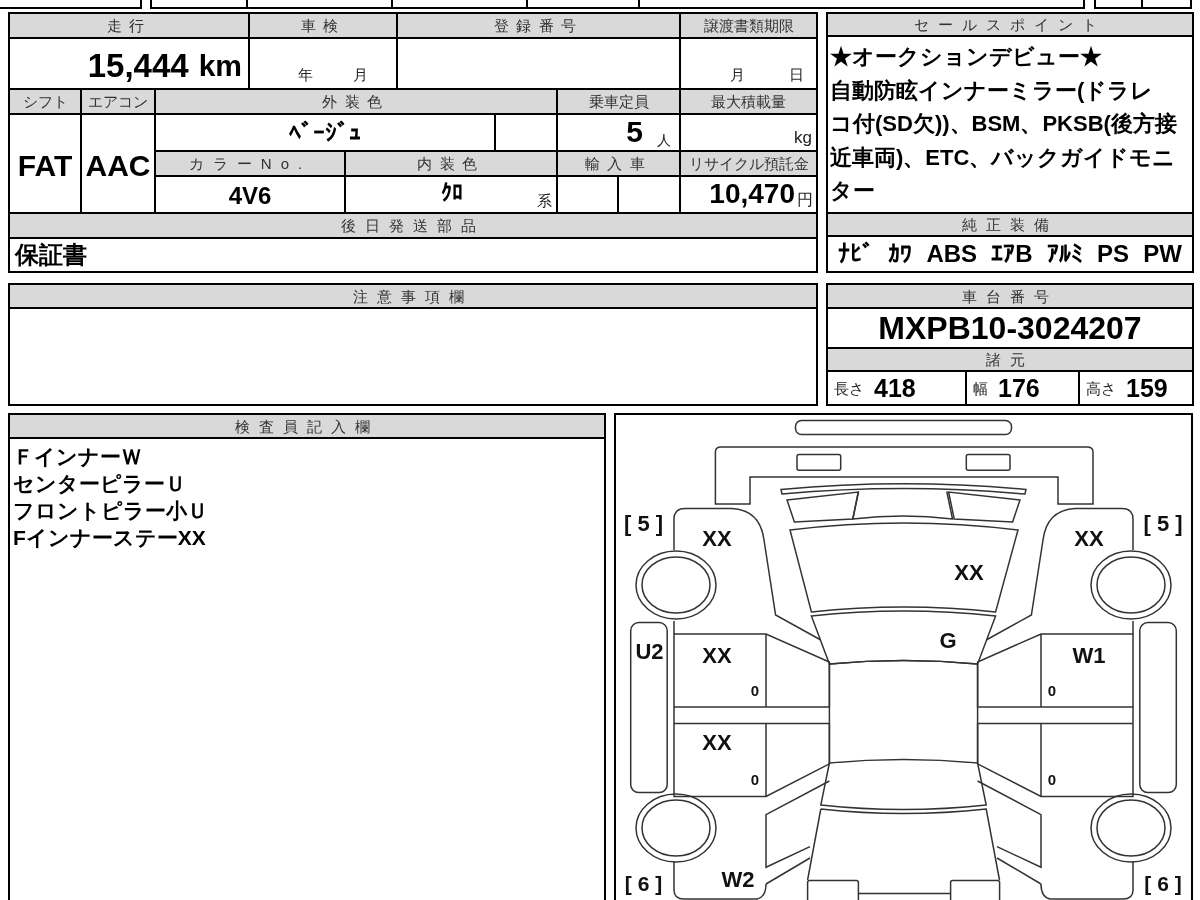 Image resolution: width=1200 pixels, height=900 pixels. Describe the element at coordinates (1003, 157) in the screenshot. I see `sales-point-text: 近車両)、ETC、バックガイドモニ` at that location.